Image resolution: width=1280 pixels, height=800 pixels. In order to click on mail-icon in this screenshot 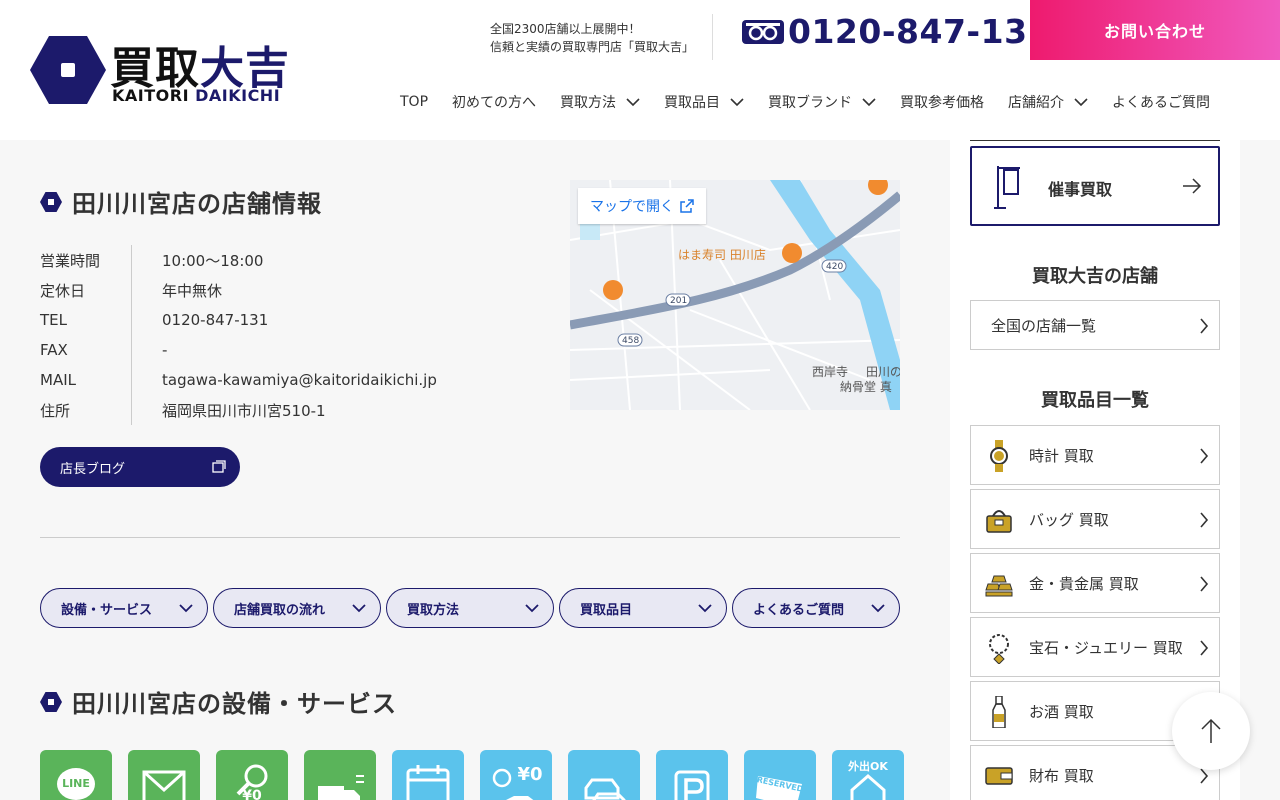, I will do `click(164, 785)`.